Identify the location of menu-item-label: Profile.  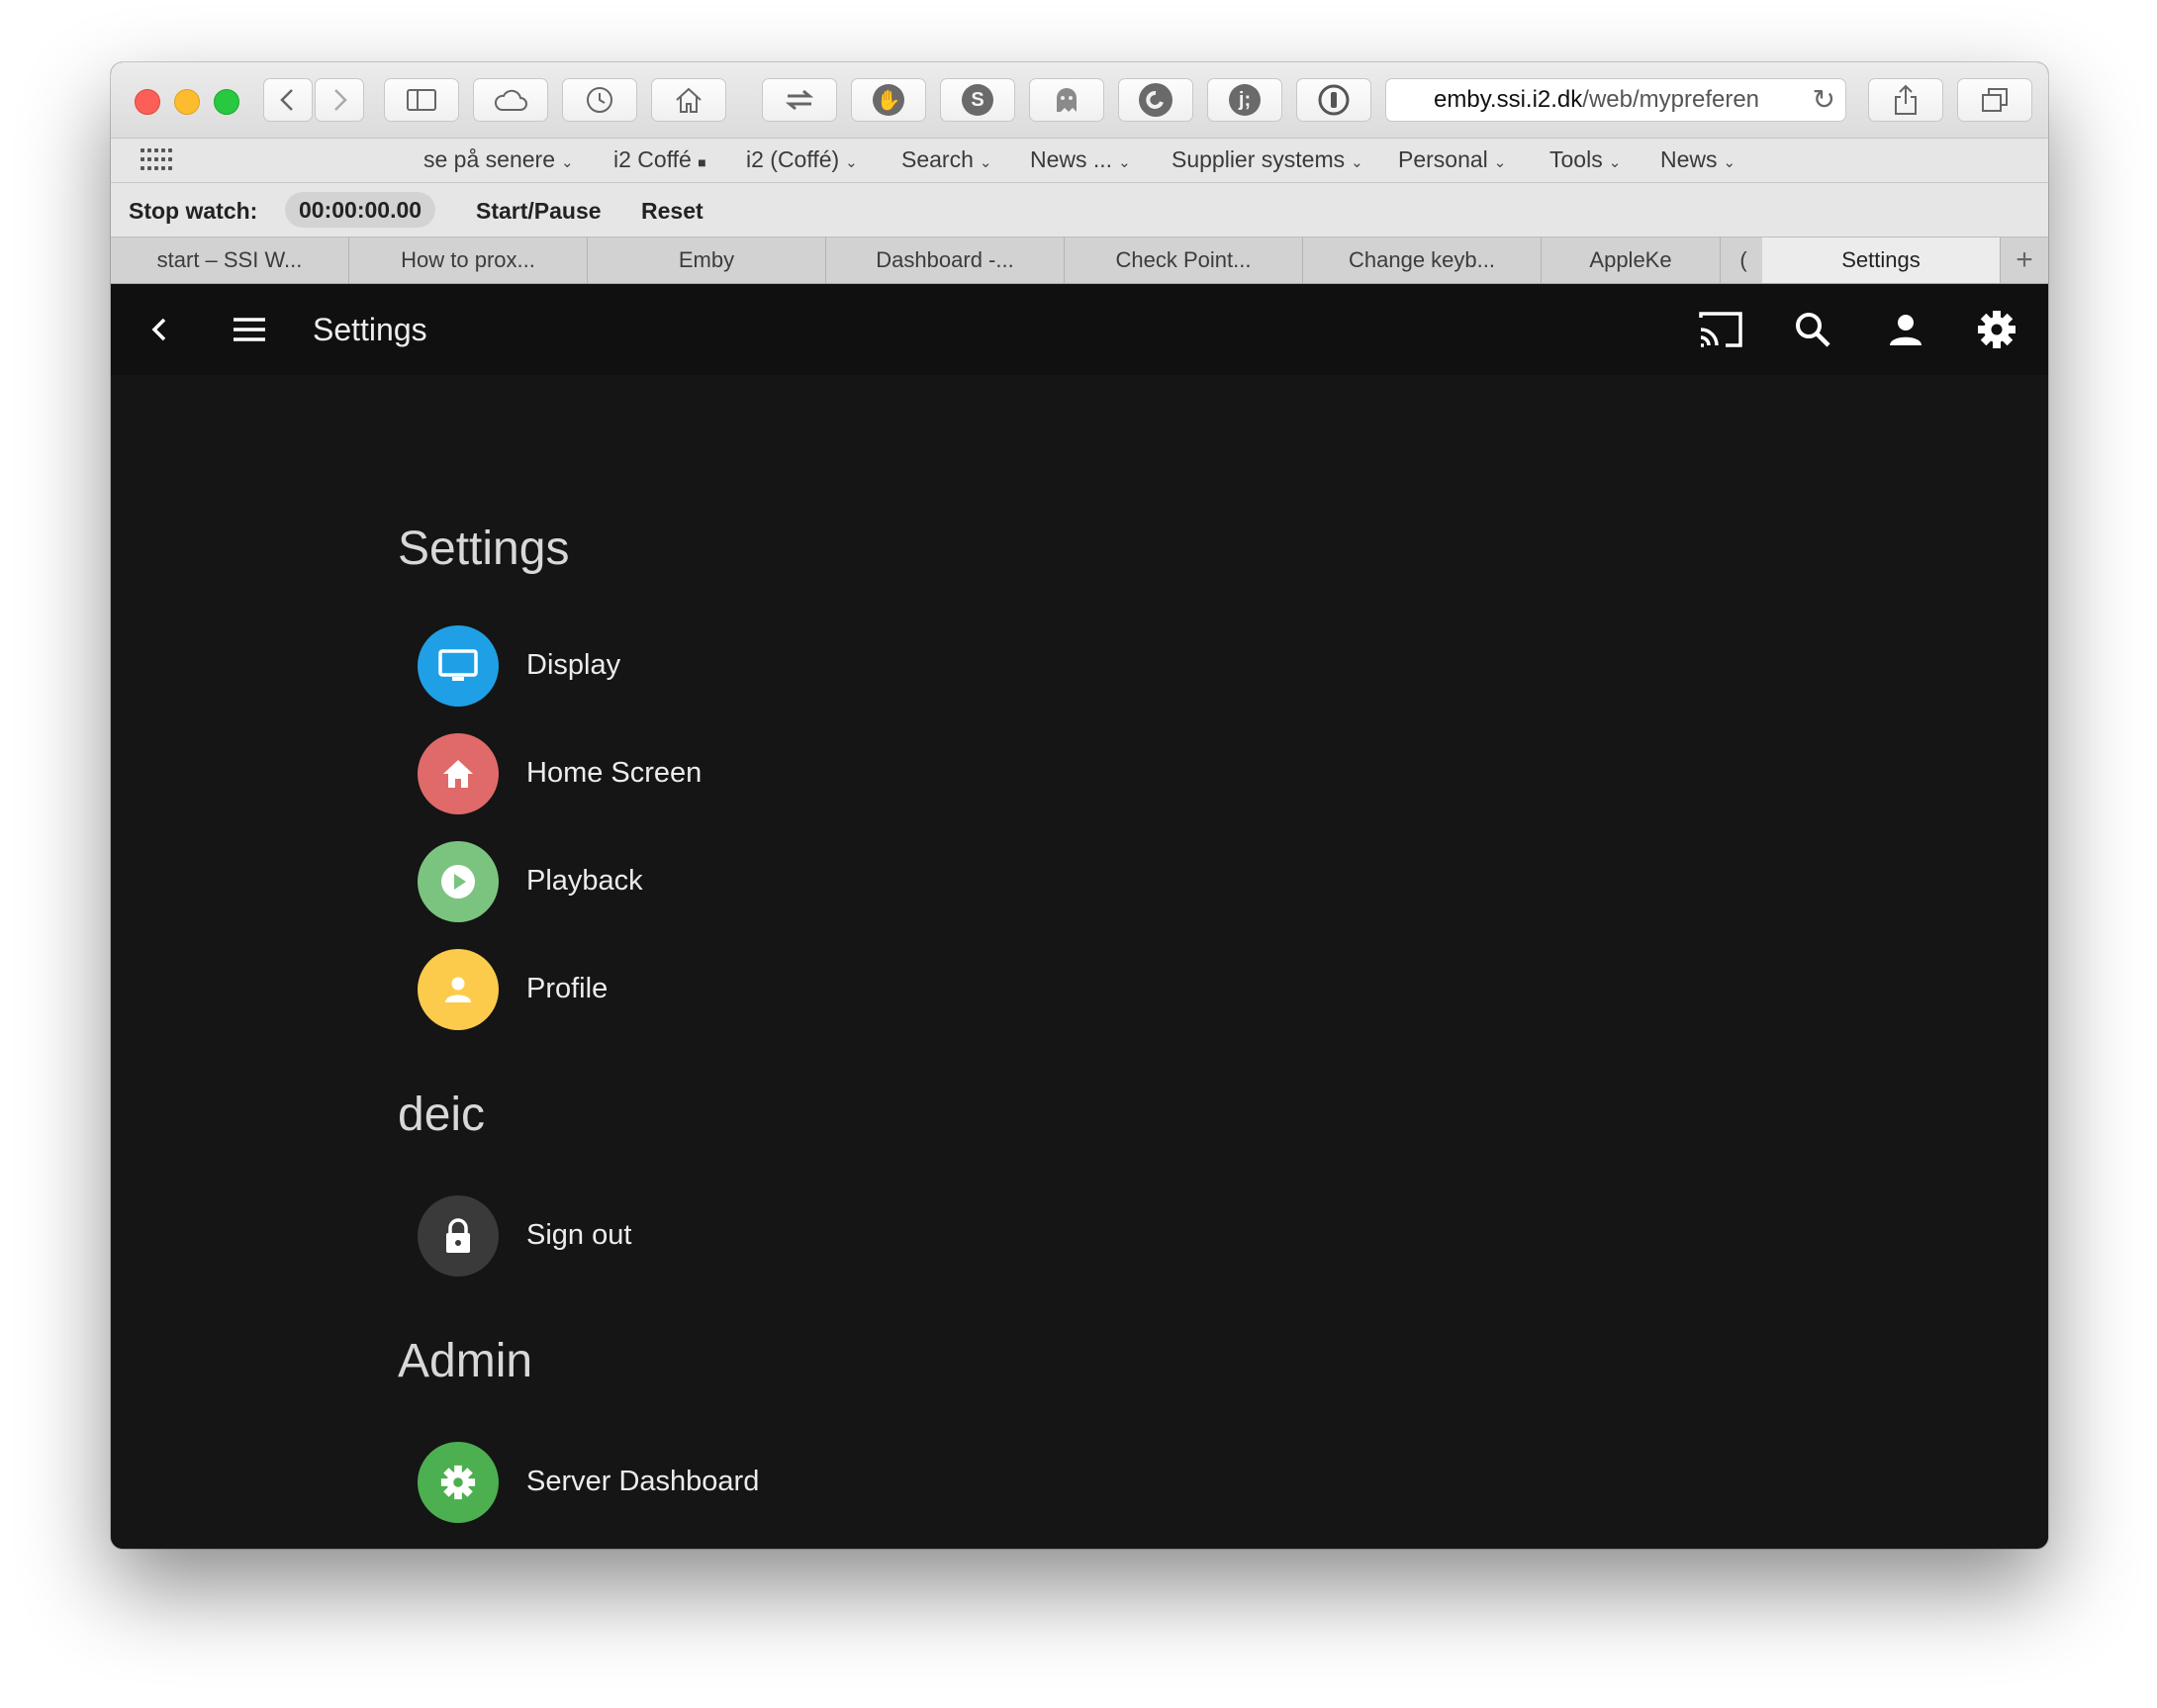
(567, 988).